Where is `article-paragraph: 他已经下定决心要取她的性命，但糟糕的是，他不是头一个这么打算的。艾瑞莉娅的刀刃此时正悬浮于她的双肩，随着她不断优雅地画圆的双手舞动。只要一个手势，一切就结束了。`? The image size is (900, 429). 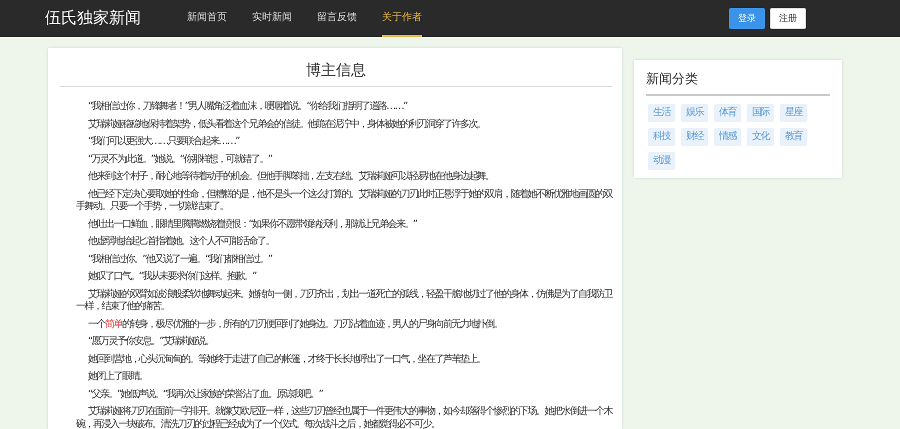 article-paragraph: 他已经下定决心要取她的性命，但糟糕的是，他不是头一个这么打算的。艾瑞莉娅的刀刃此时正悬浮于她的双肩，随着她不断优雅地画圆的双手舞动。只要一个手势，一切就结束了。 is located at coordinates (344, 201).